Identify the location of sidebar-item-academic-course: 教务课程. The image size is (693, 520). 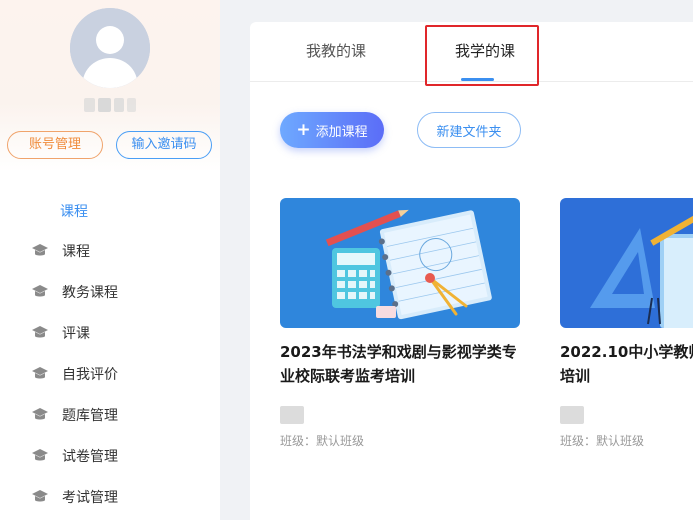
(110, 291).